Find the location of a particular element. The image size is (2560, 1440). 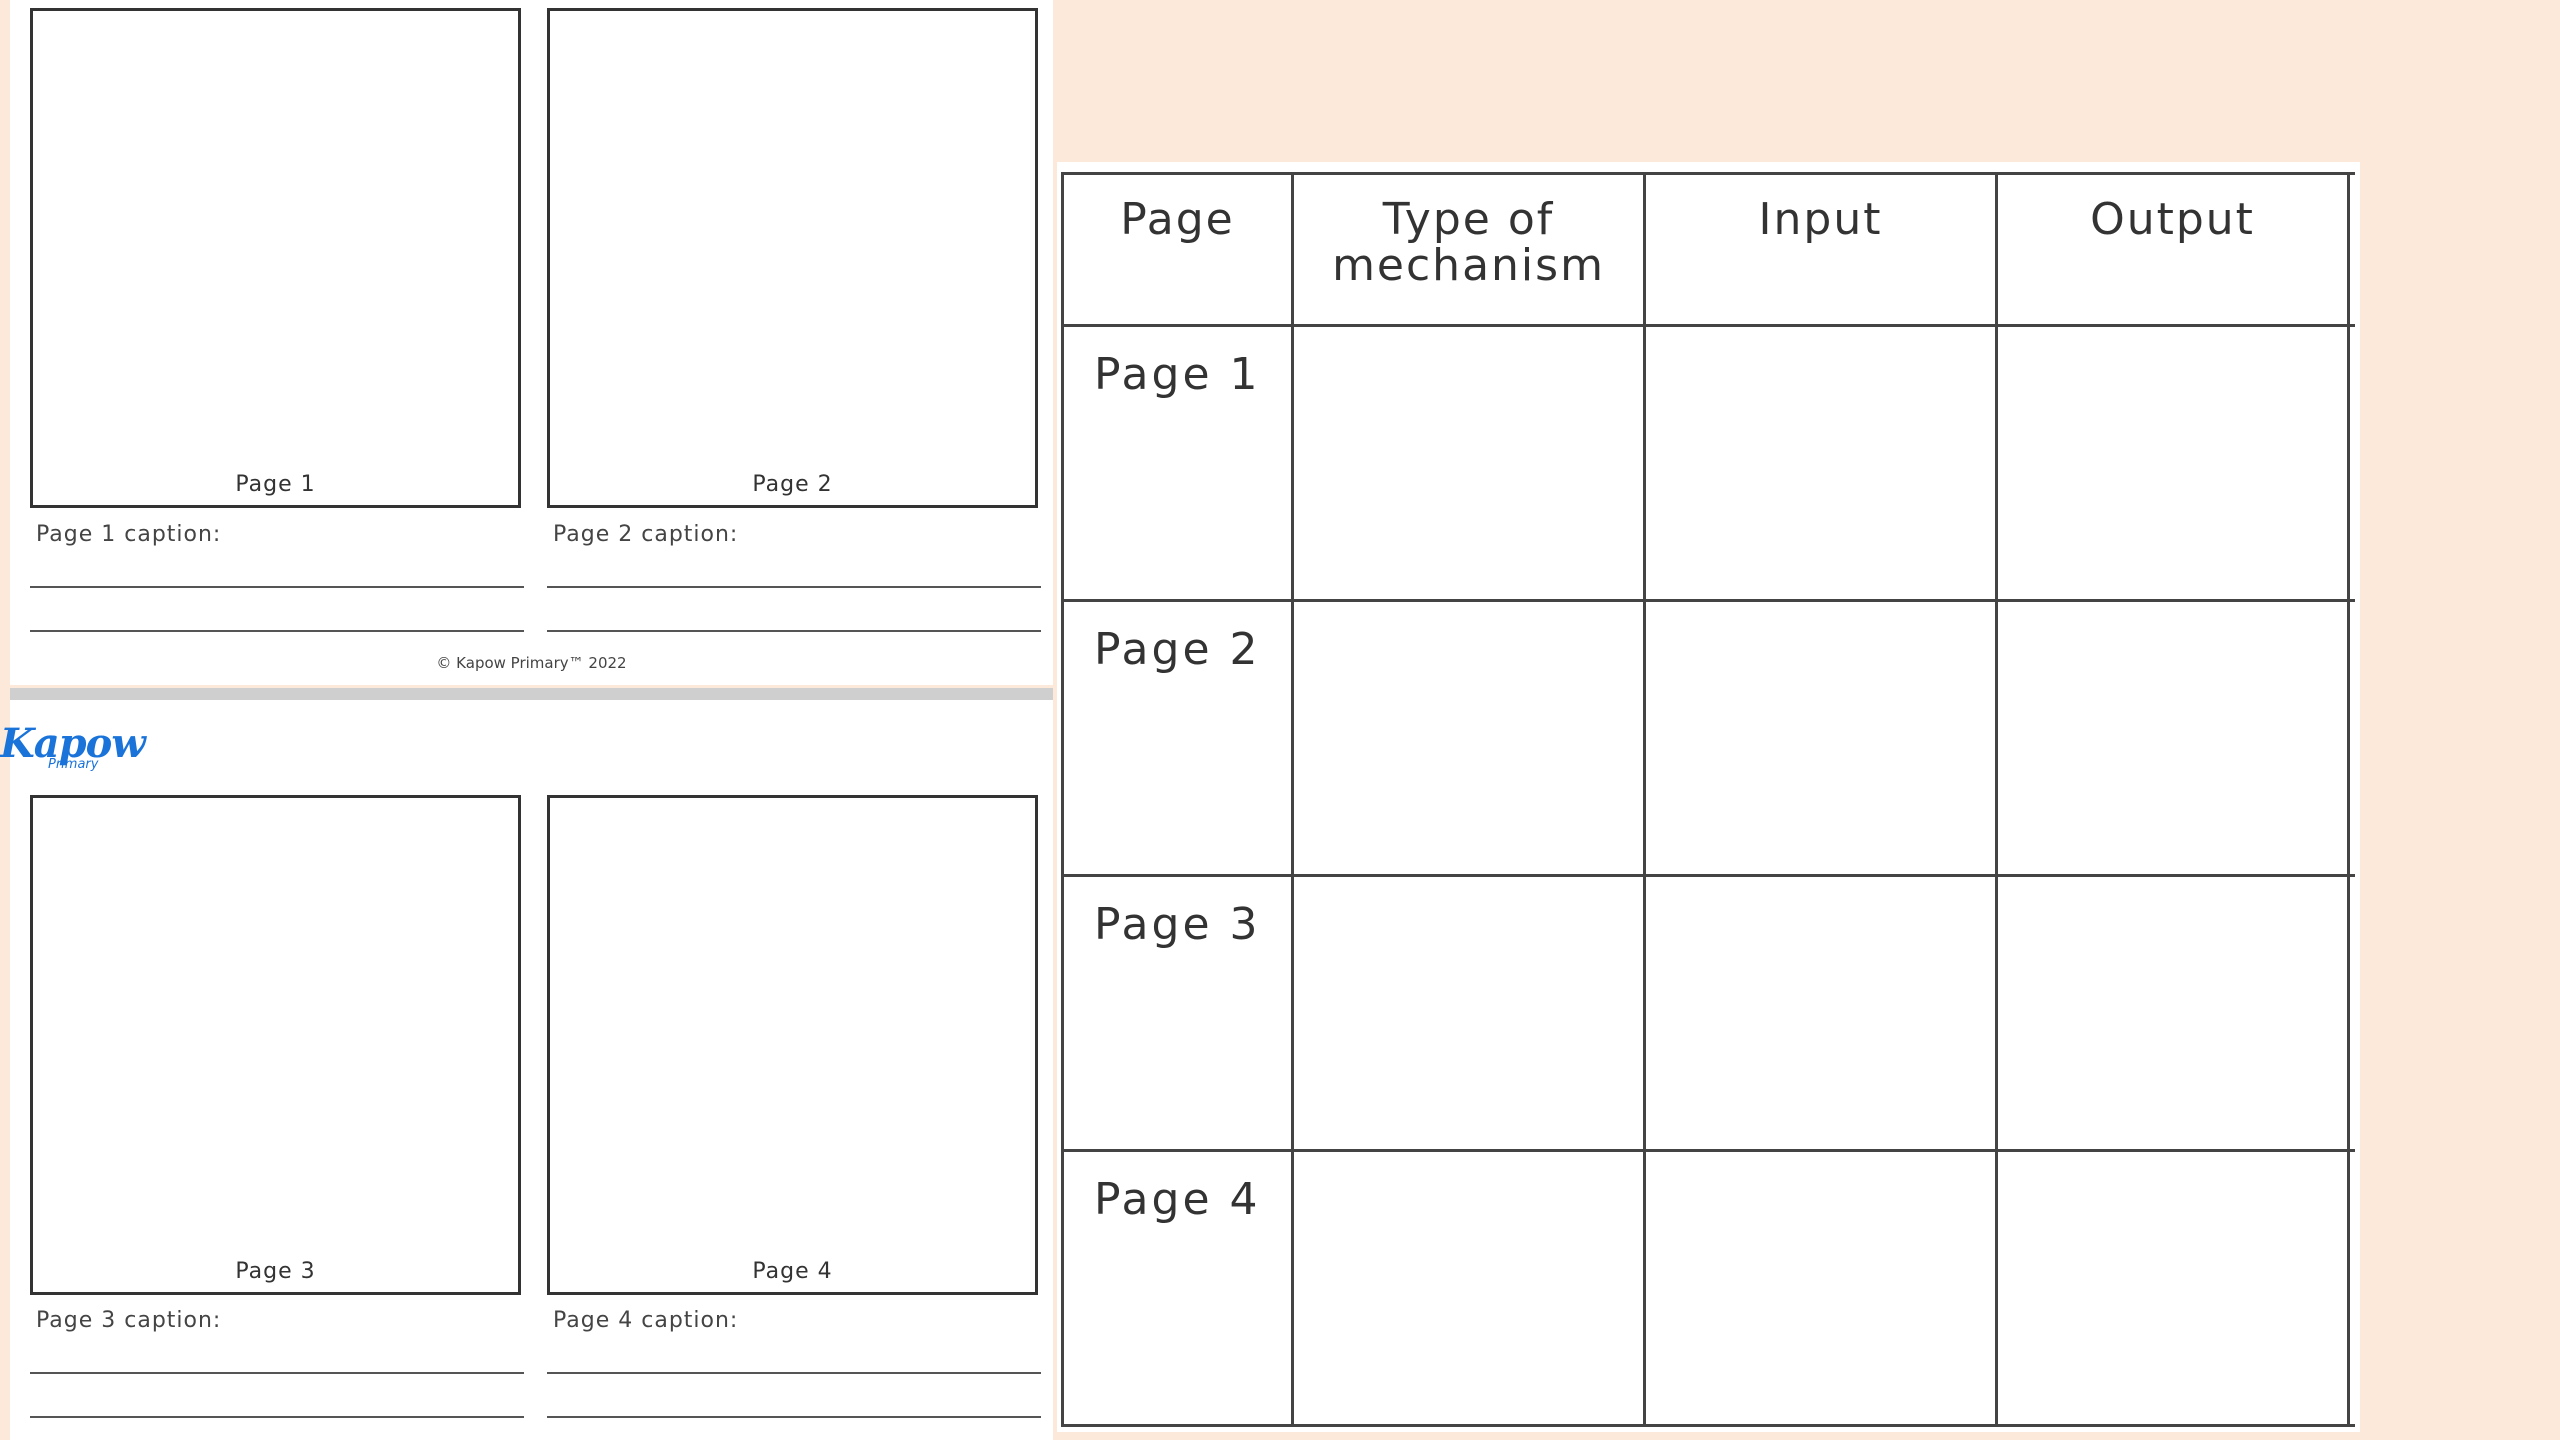

frame-label: Page 2 is located at coordinates (792, 484).